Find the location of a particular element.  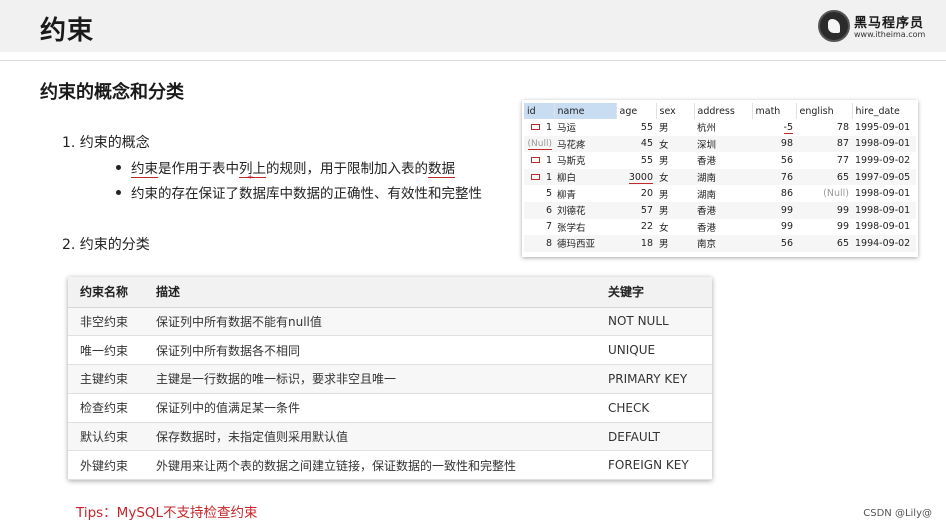

cell-english: 78 is located at coordinates (842, 127).